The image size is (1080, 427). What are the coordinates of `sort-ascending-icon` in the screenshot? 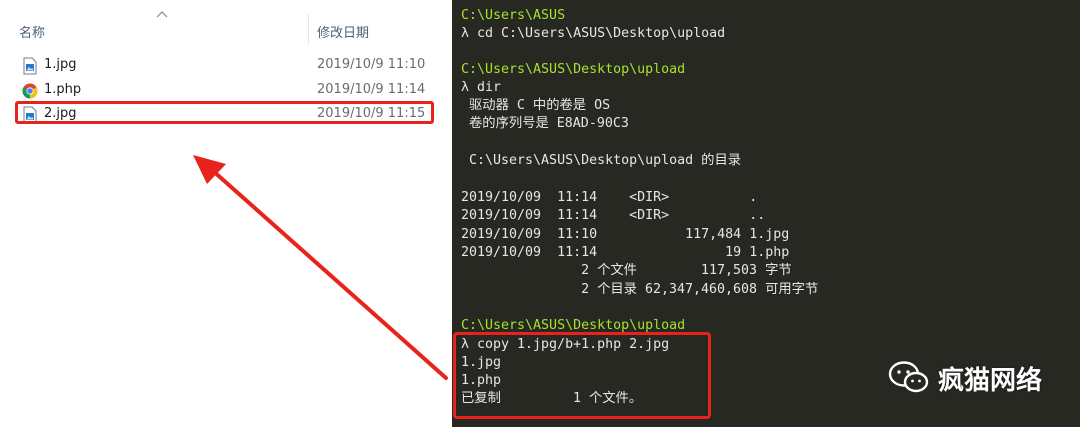 It's located at (162, 14).